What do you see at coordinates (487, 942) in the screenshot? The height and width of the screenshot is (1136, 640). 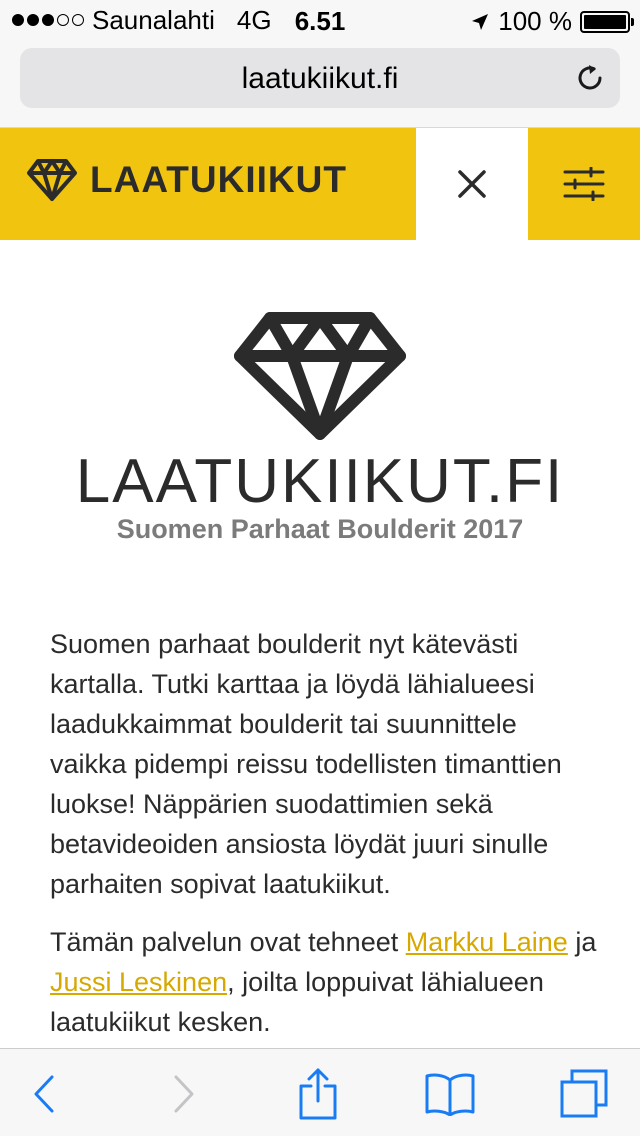 I see `author-link-markku: Markku Laine` at bounding box center [487, 942].